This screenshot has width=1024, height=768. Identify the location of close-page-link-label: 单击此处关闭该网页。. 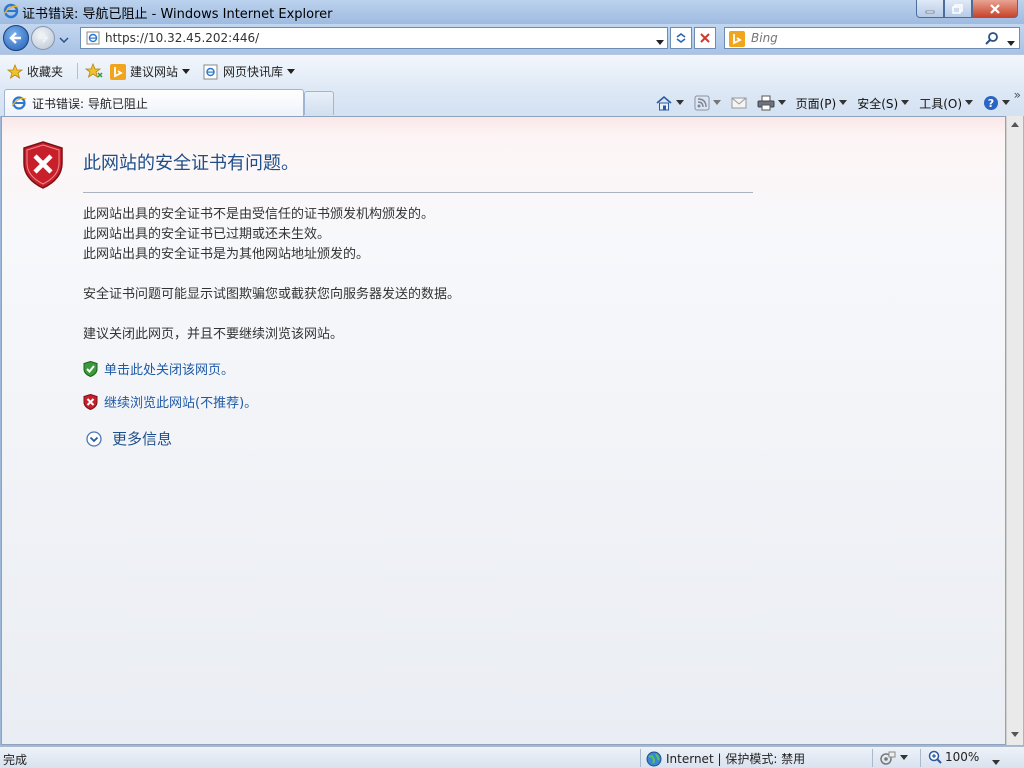
(169, 370).